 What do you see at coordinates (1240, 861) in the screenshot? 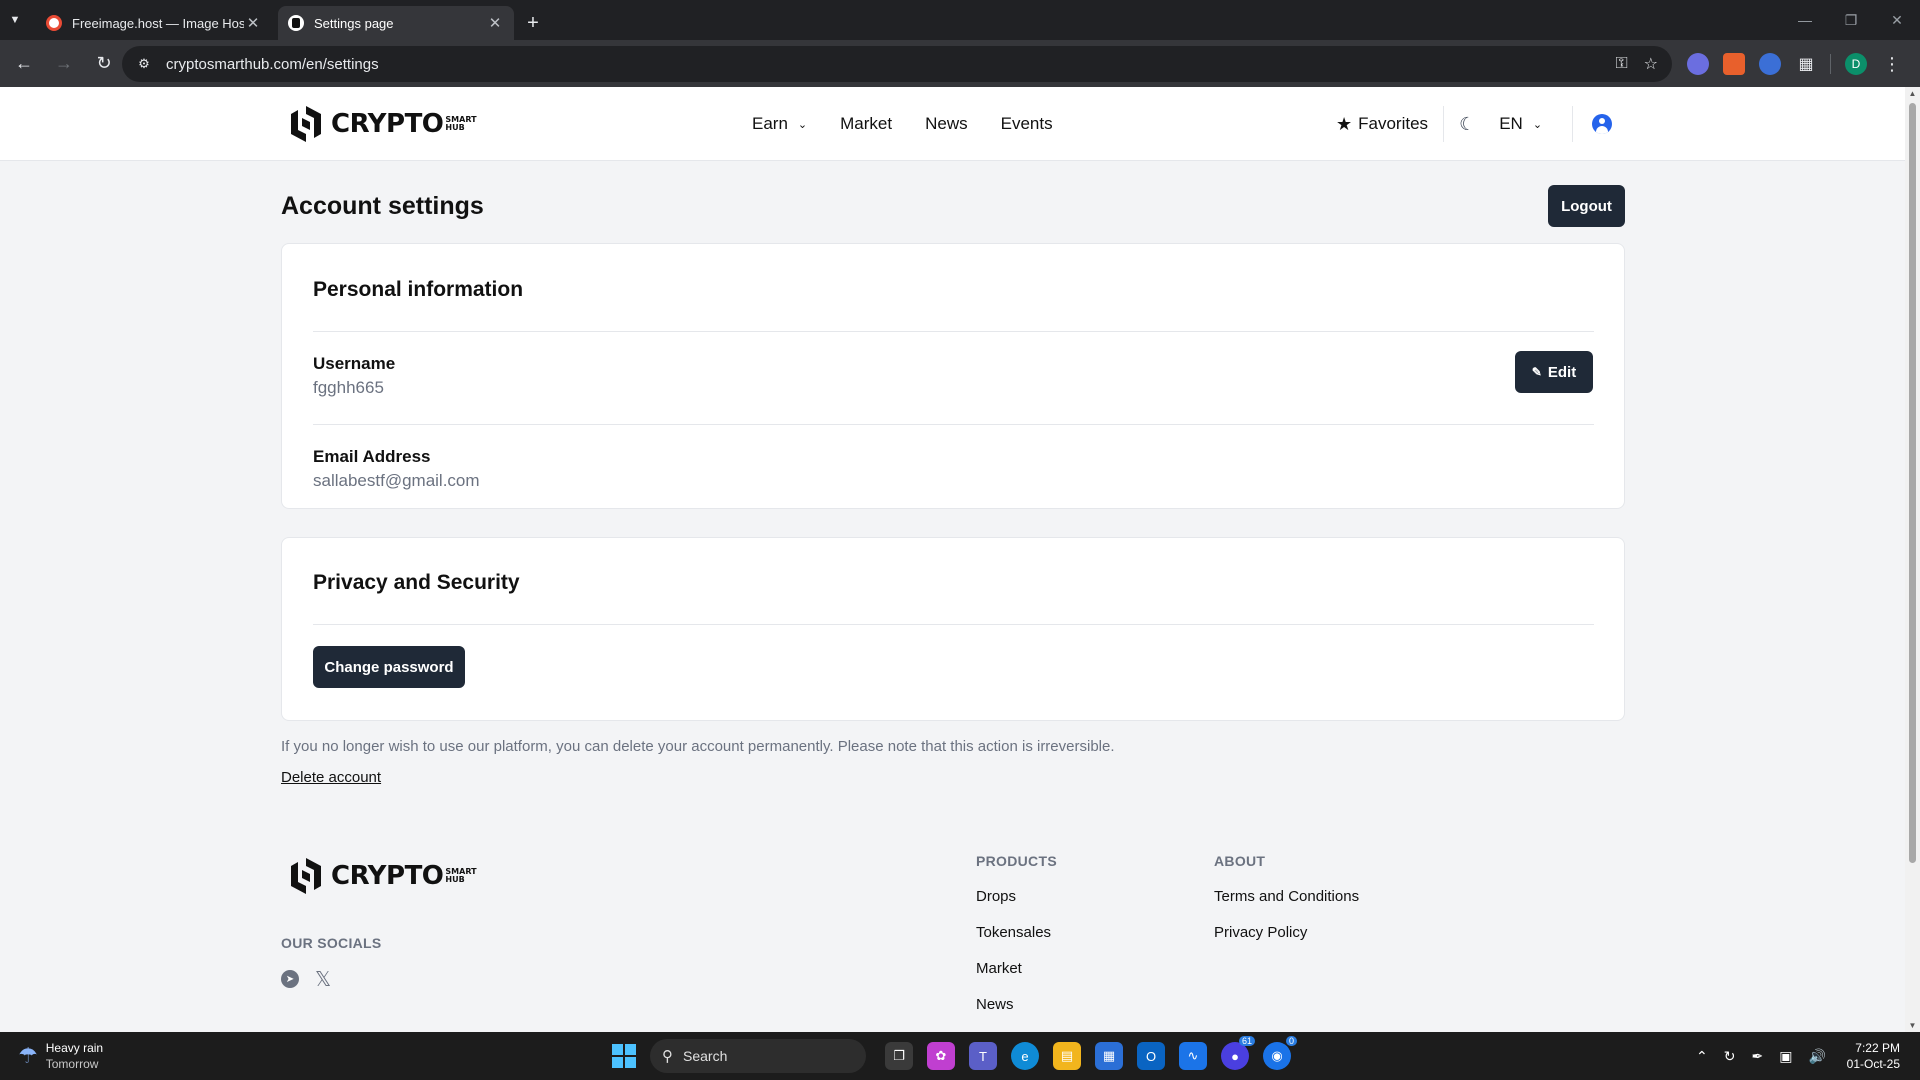
I see `footer-about-heading: ABOUT` at bounding box center [1240, 861].